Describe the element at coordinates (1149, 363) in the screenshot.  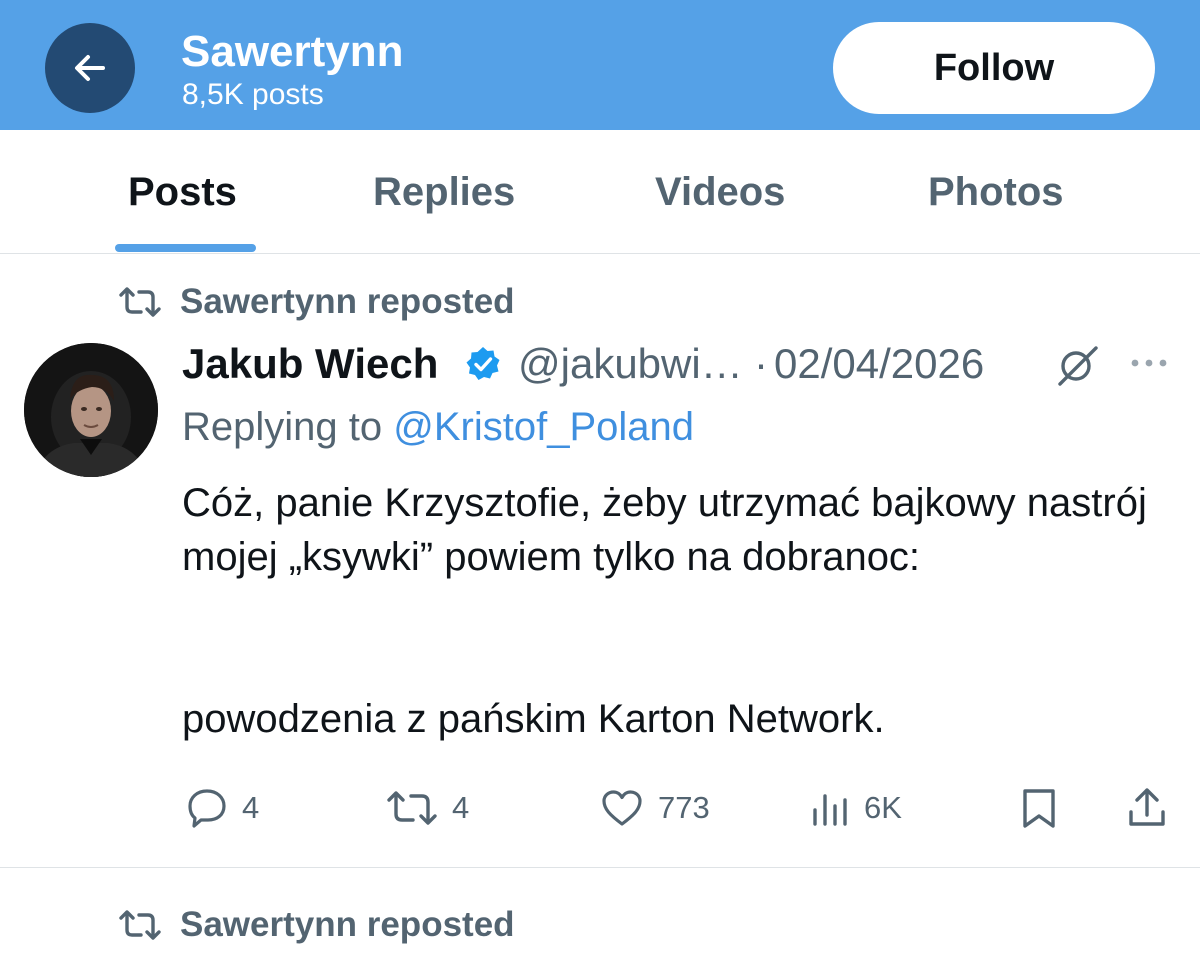
I see `more-options-icon` at that location.